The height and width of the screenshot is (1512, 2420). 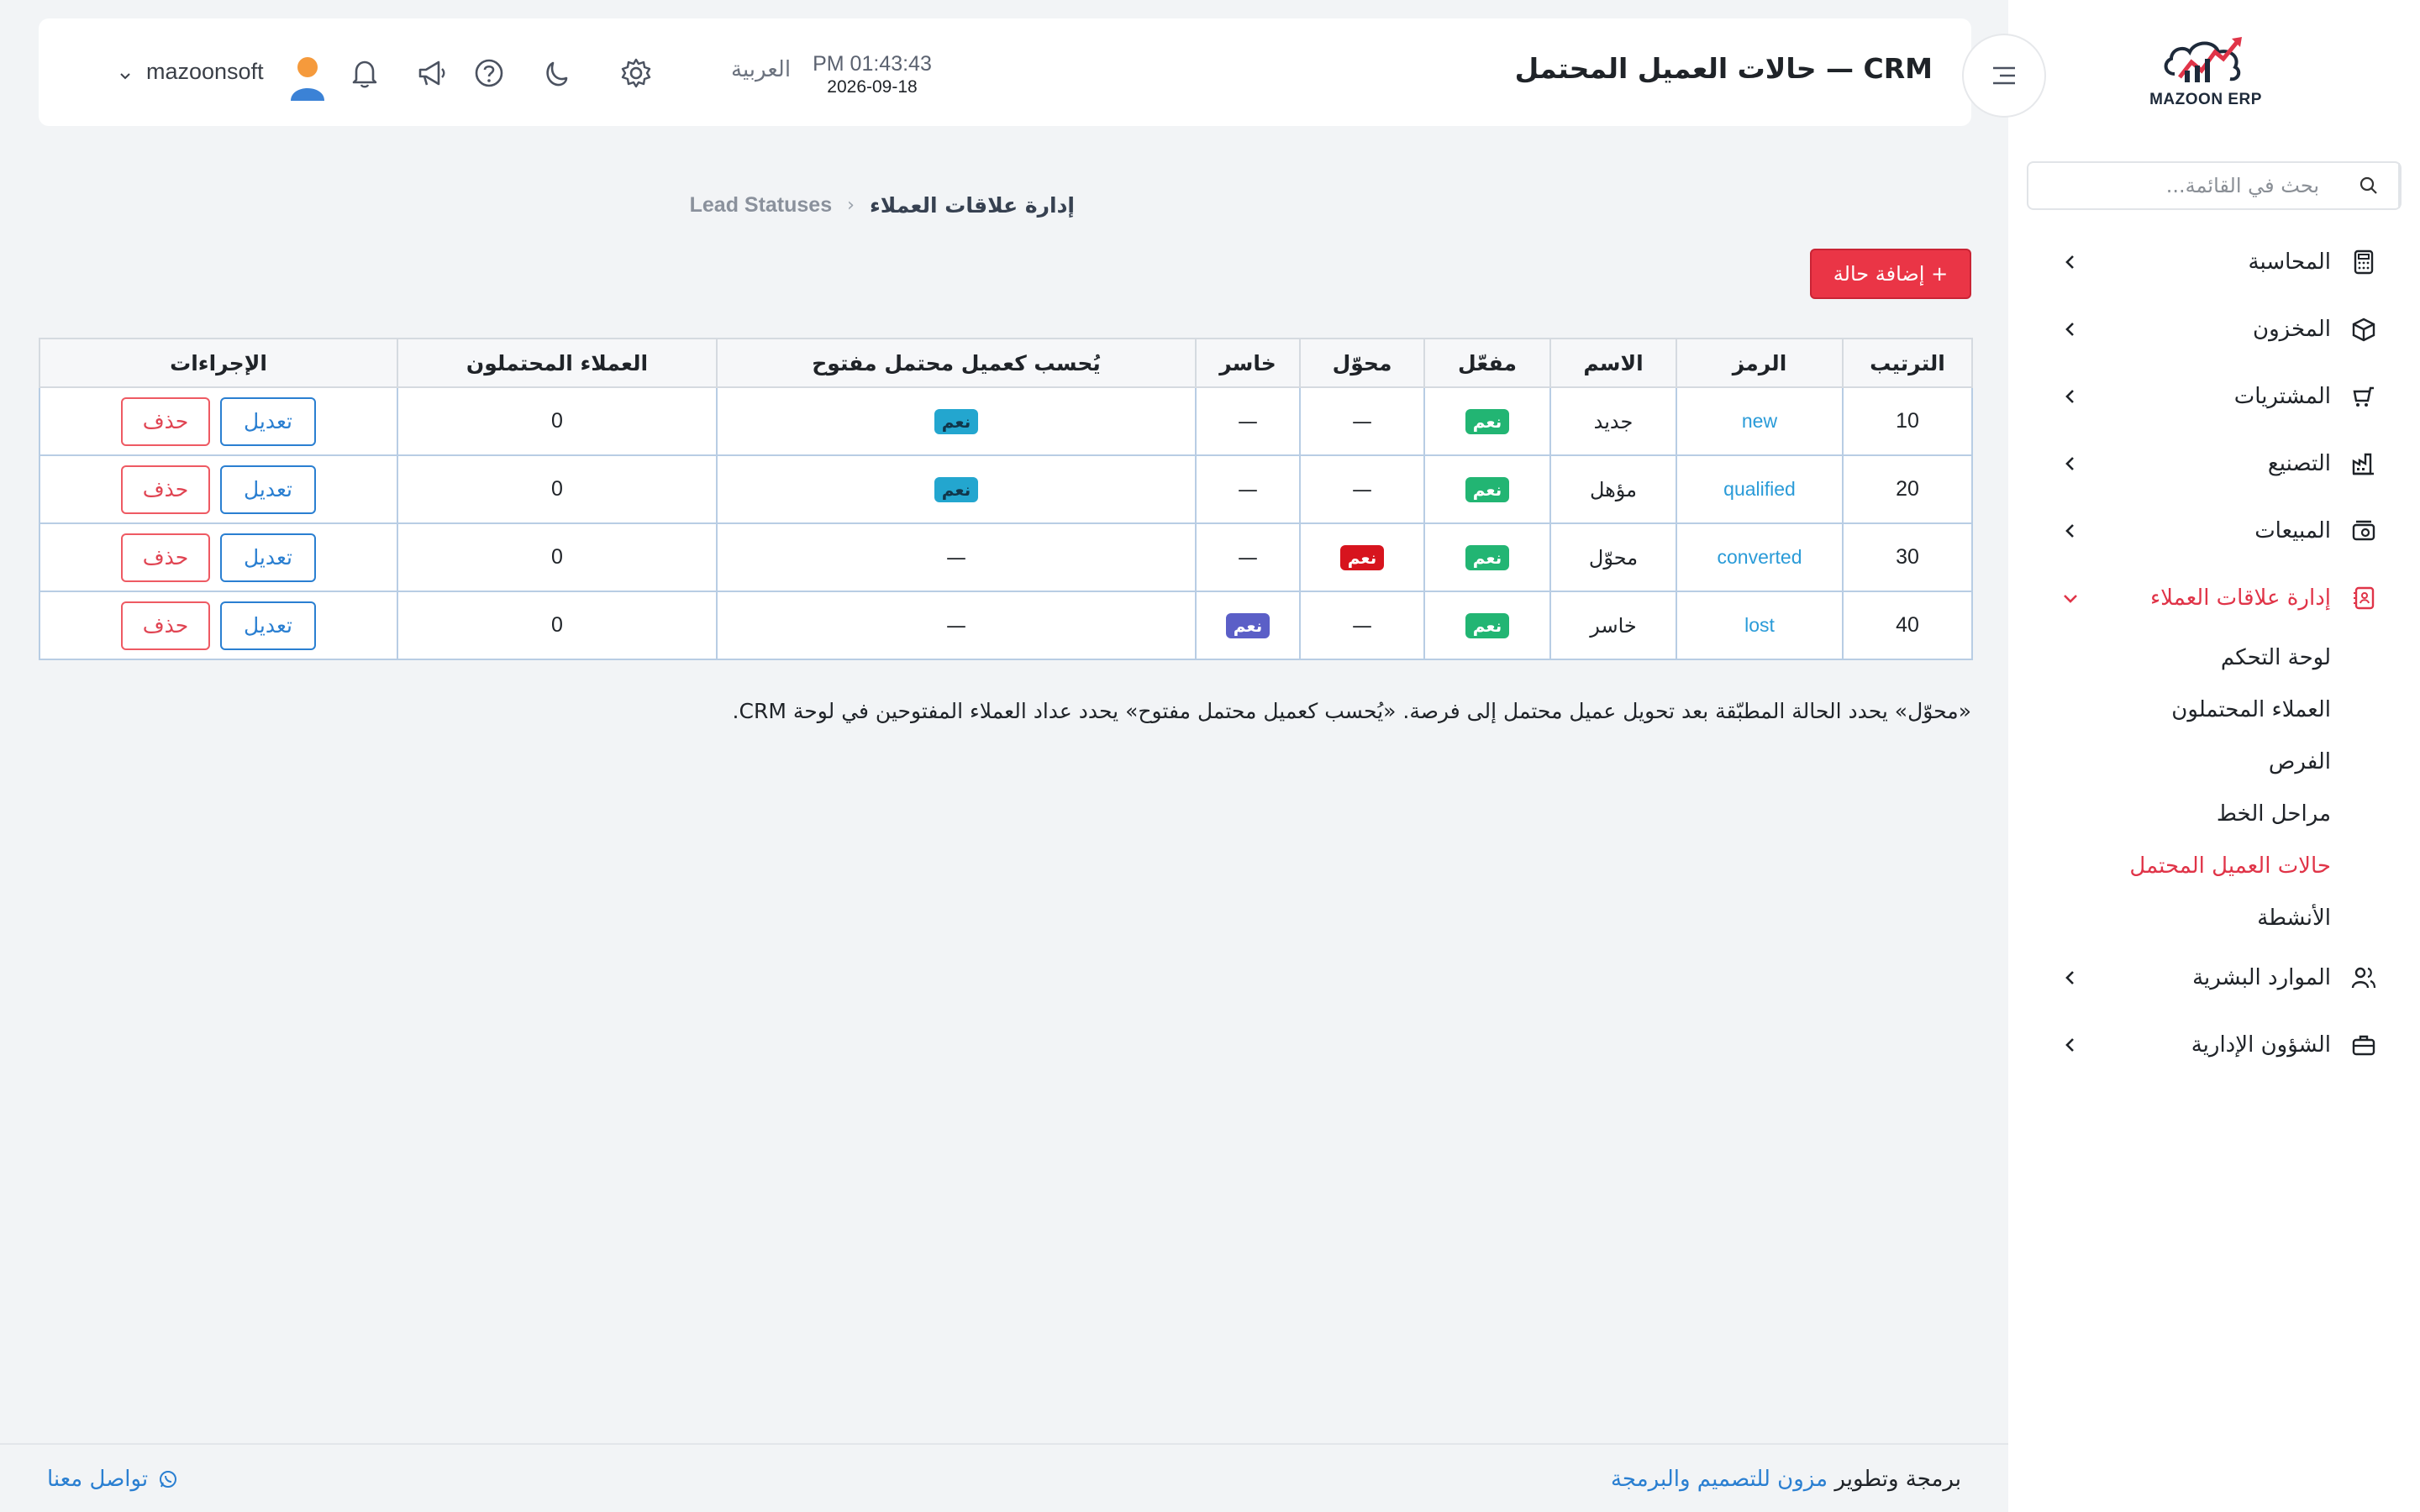 What do you see at coordinates (972, 205) in the screenshot?
I see `breadcrumb-crm: إدارة علاقات العملاء` at bounding box center [972, 205].